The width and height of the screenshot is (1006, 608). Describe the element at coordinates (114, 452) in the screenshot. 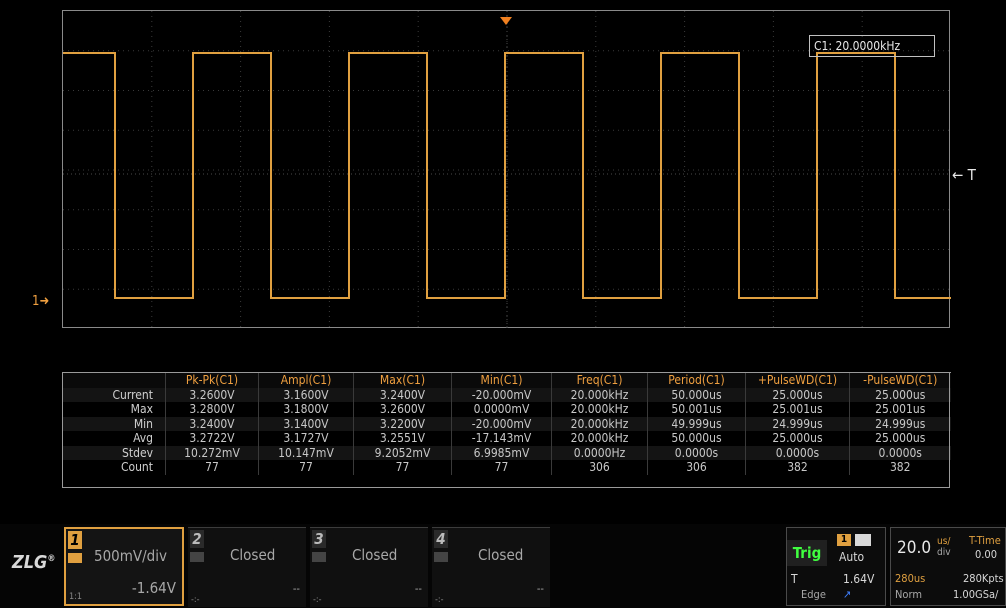

I see `measurement-row-label: Stdev` at that location.